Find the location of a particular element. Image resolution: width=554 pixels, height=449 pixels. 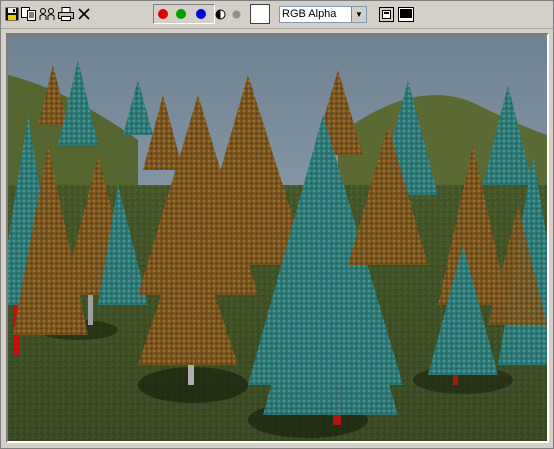

toggle-ui-icon is located at coordinates (386, 14).